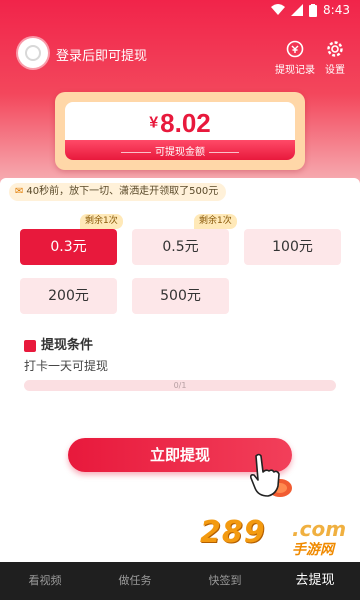 The width and height of the screenshot is (360, 600). Describe the element at coordinates (319, 529) in the screenshot. I see `watermark-suffix: .com` at that location.